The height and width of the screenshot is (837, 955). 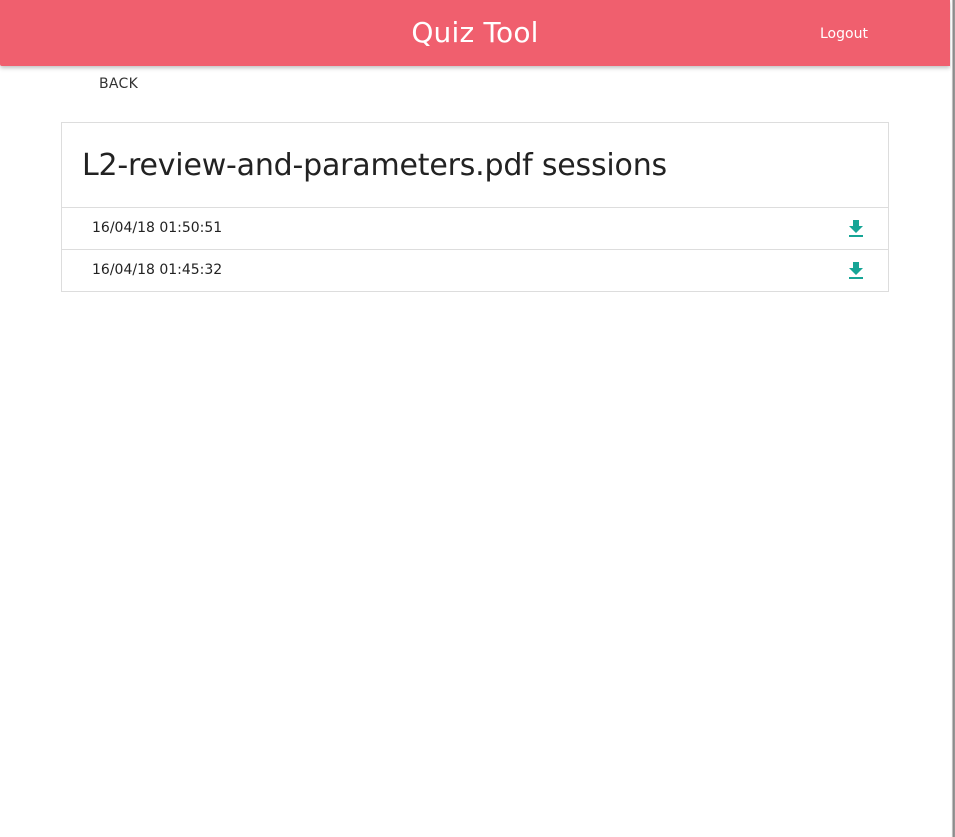 What do you see at coordinates (475, 229) in the screenshot?
I see `session-row: 16/04/18 01:50:51` at bounding box center [475, 229].